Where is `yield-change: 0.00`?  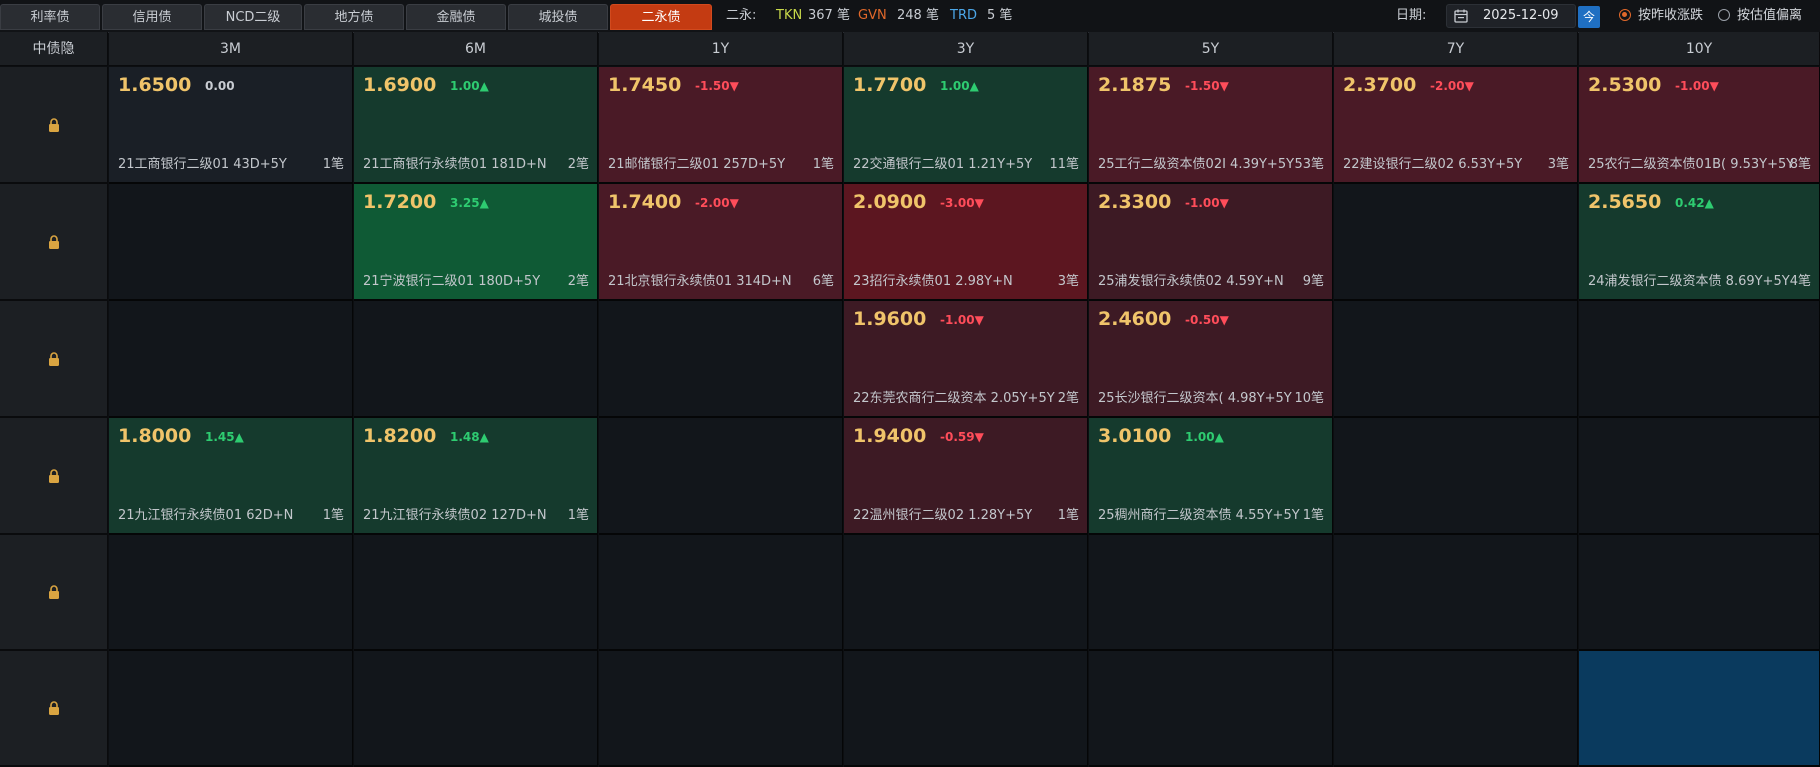
yield-change: 0.00 is located at coordinates (220, 86).